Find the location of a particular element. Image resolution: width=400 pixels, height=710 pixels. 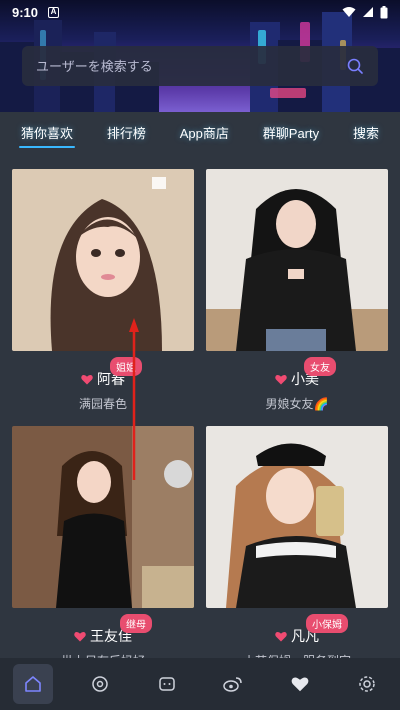

chat-icon is located at coordinates (166, 684).